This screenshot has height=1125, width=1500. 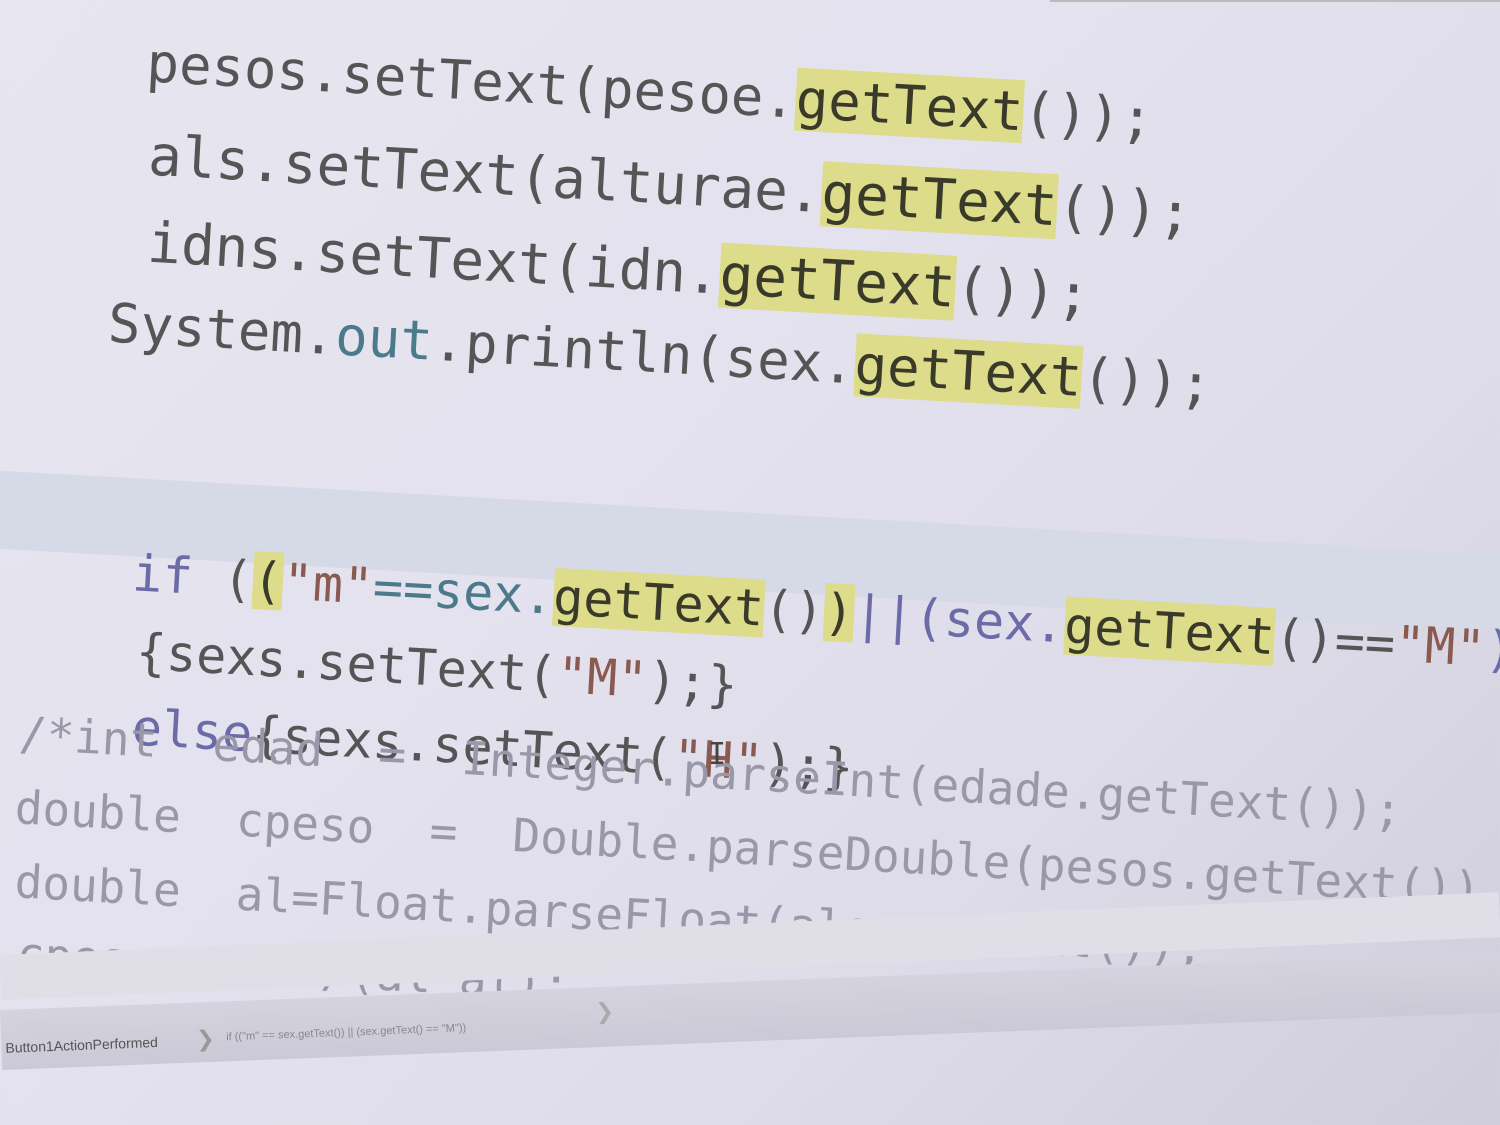 I want to click on bracket-match-highlight: ), so click(x=839, y=612).